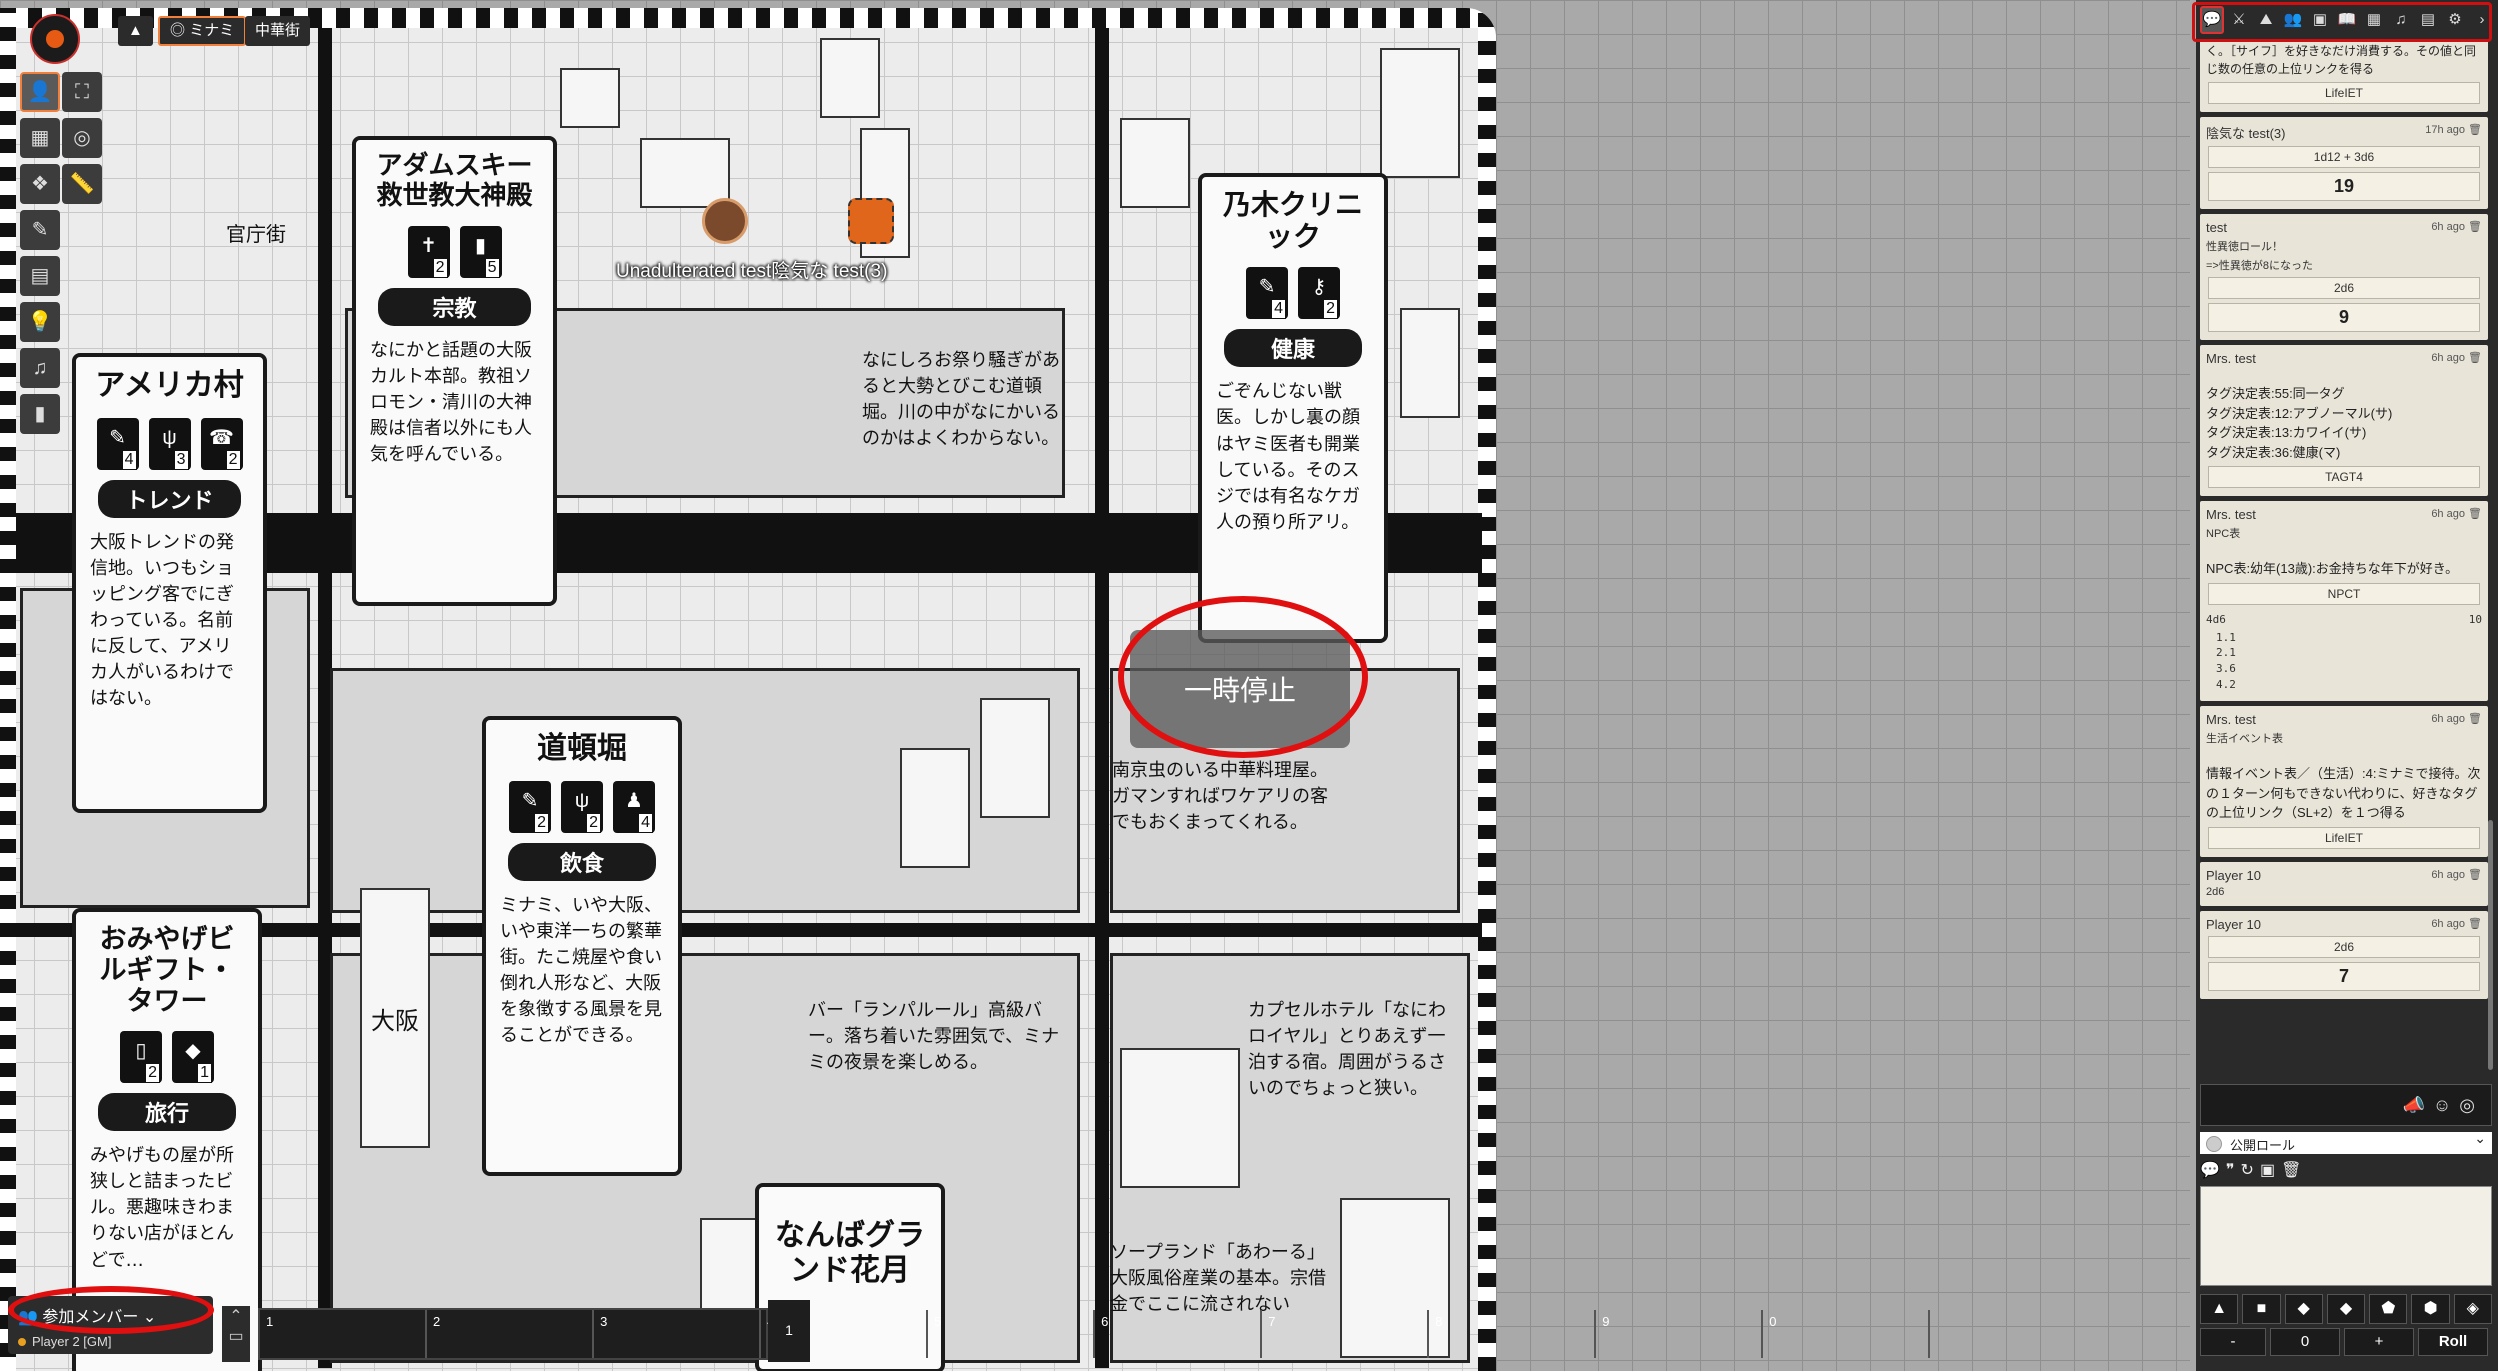 This screenshot has height=1371, width=2498. I want to click on bookmark-icon: ▮, so click(40, 414).